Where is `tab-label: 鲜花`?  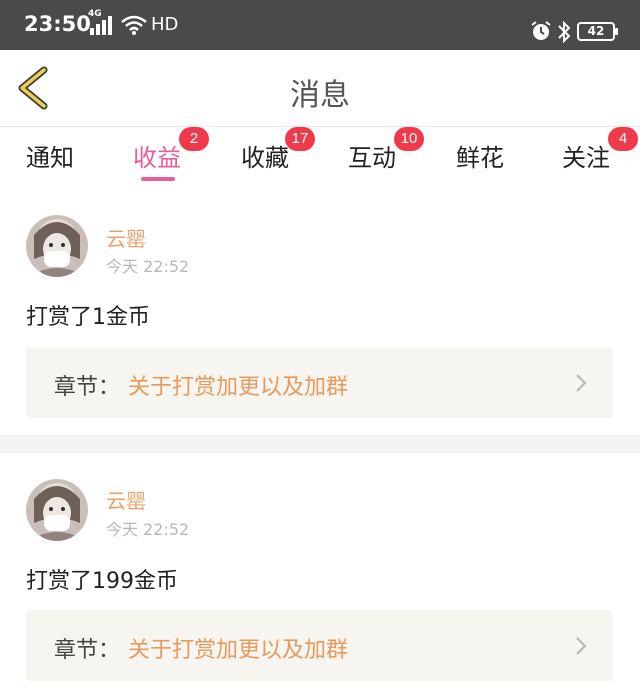
tab-label: 鲜花 is located at coordinates (480, 158).